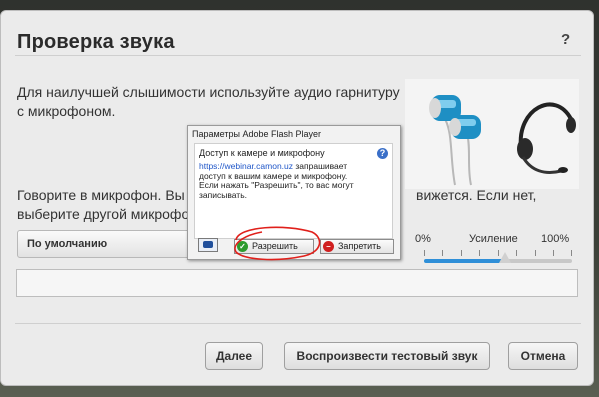 This screenshot has height=397, width=599. What do you see at coordinates (112, 244) in the screenshot?
I see `microphone-select: По умолчанию` at bounding box center [112, 244].